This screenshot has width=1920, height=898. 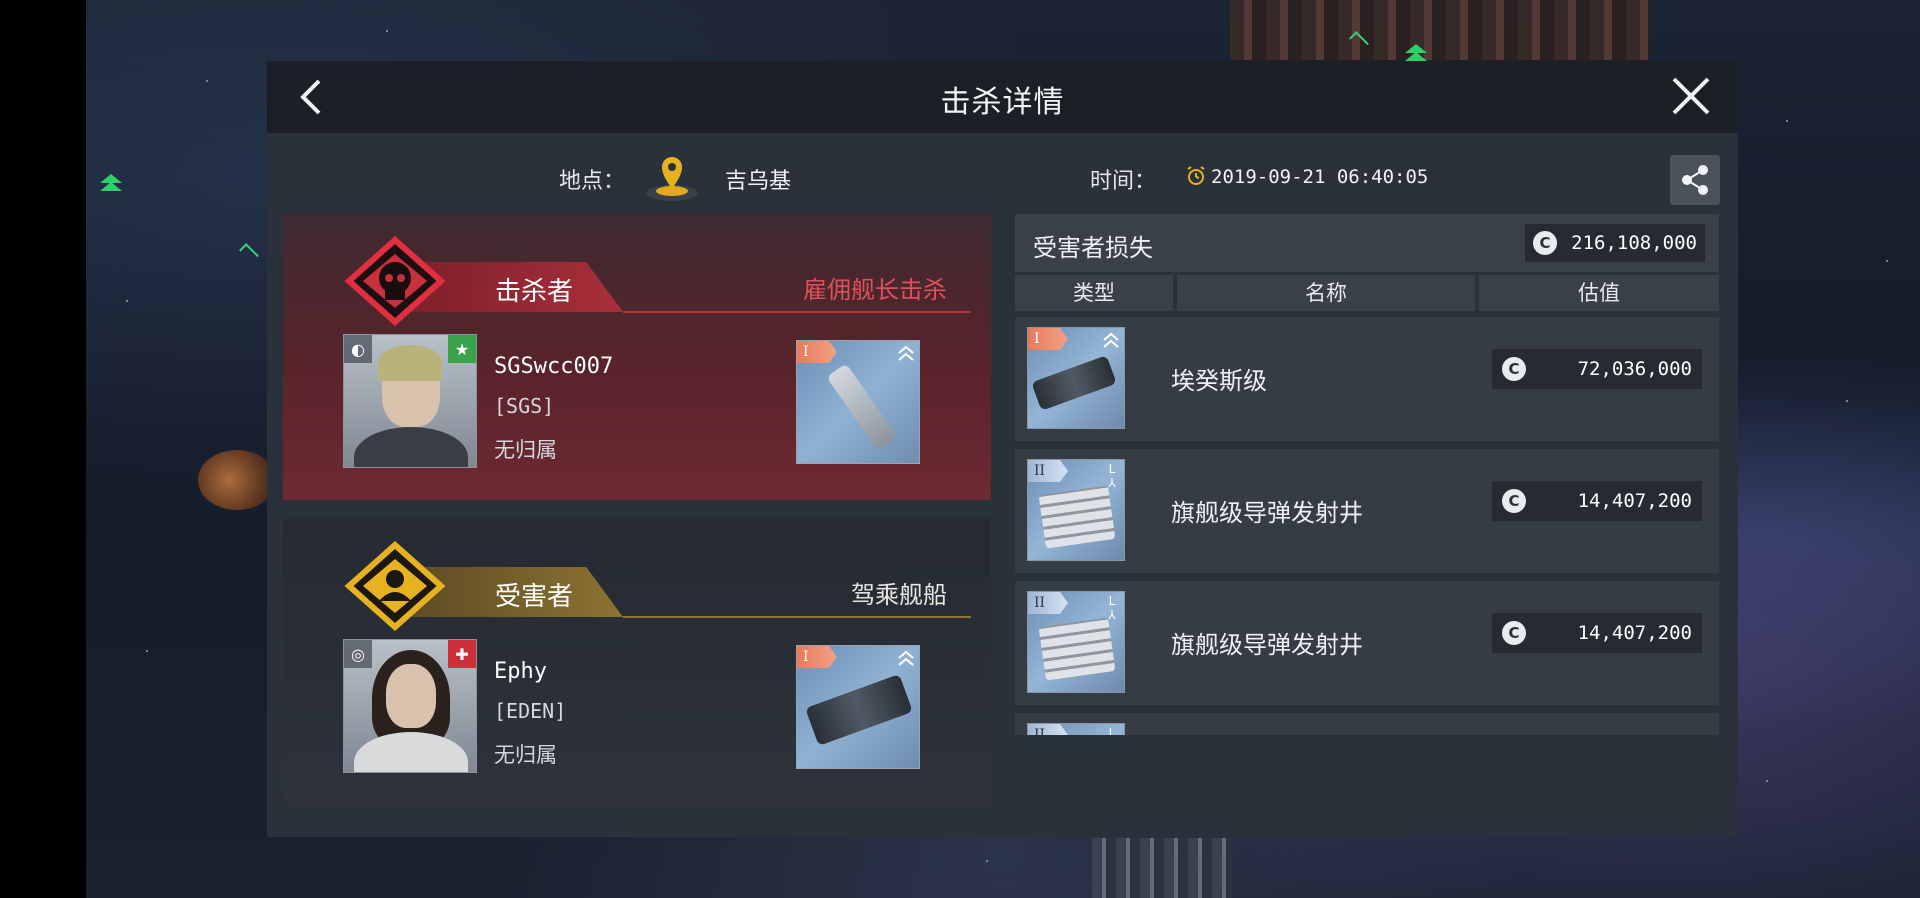 I want to click on loss-row: II L, so click(x=1367, y=724).